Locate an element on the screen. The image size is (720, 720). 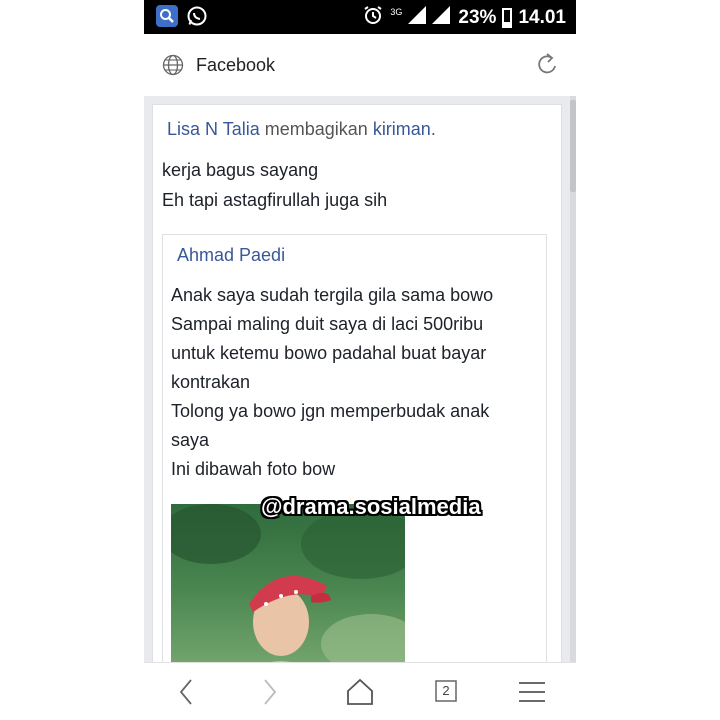
forward-icon is located at coordinates (270, 694).